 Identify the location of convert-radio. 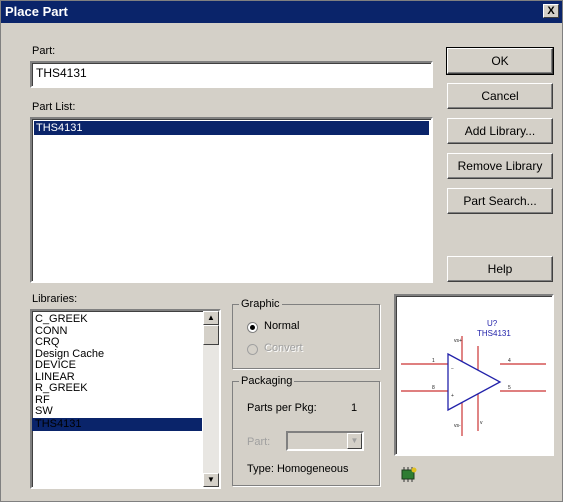
(252, 349).